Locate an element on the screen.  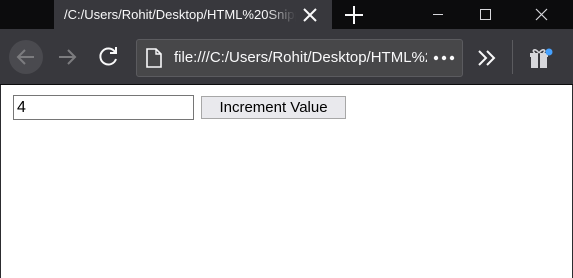
reload-icon is located at coordinates (109, 57).